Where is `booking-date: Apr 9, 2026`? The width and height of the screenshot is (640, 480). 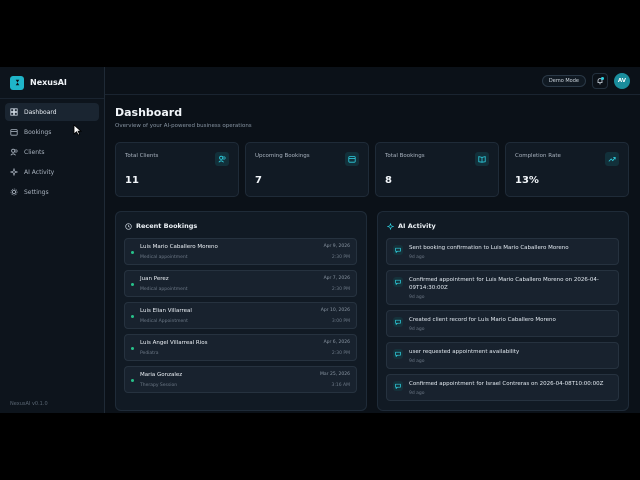
booking-date: Apr 9, 2026 is located at coordinates (336, 246).